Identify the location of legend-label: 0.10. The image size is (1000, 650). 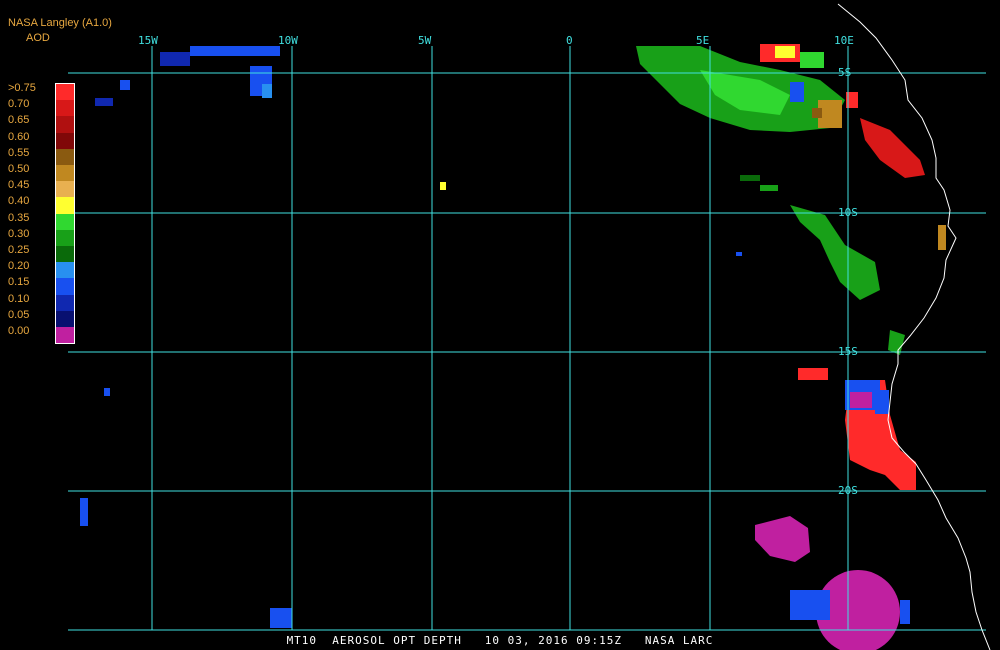
(19, 298).